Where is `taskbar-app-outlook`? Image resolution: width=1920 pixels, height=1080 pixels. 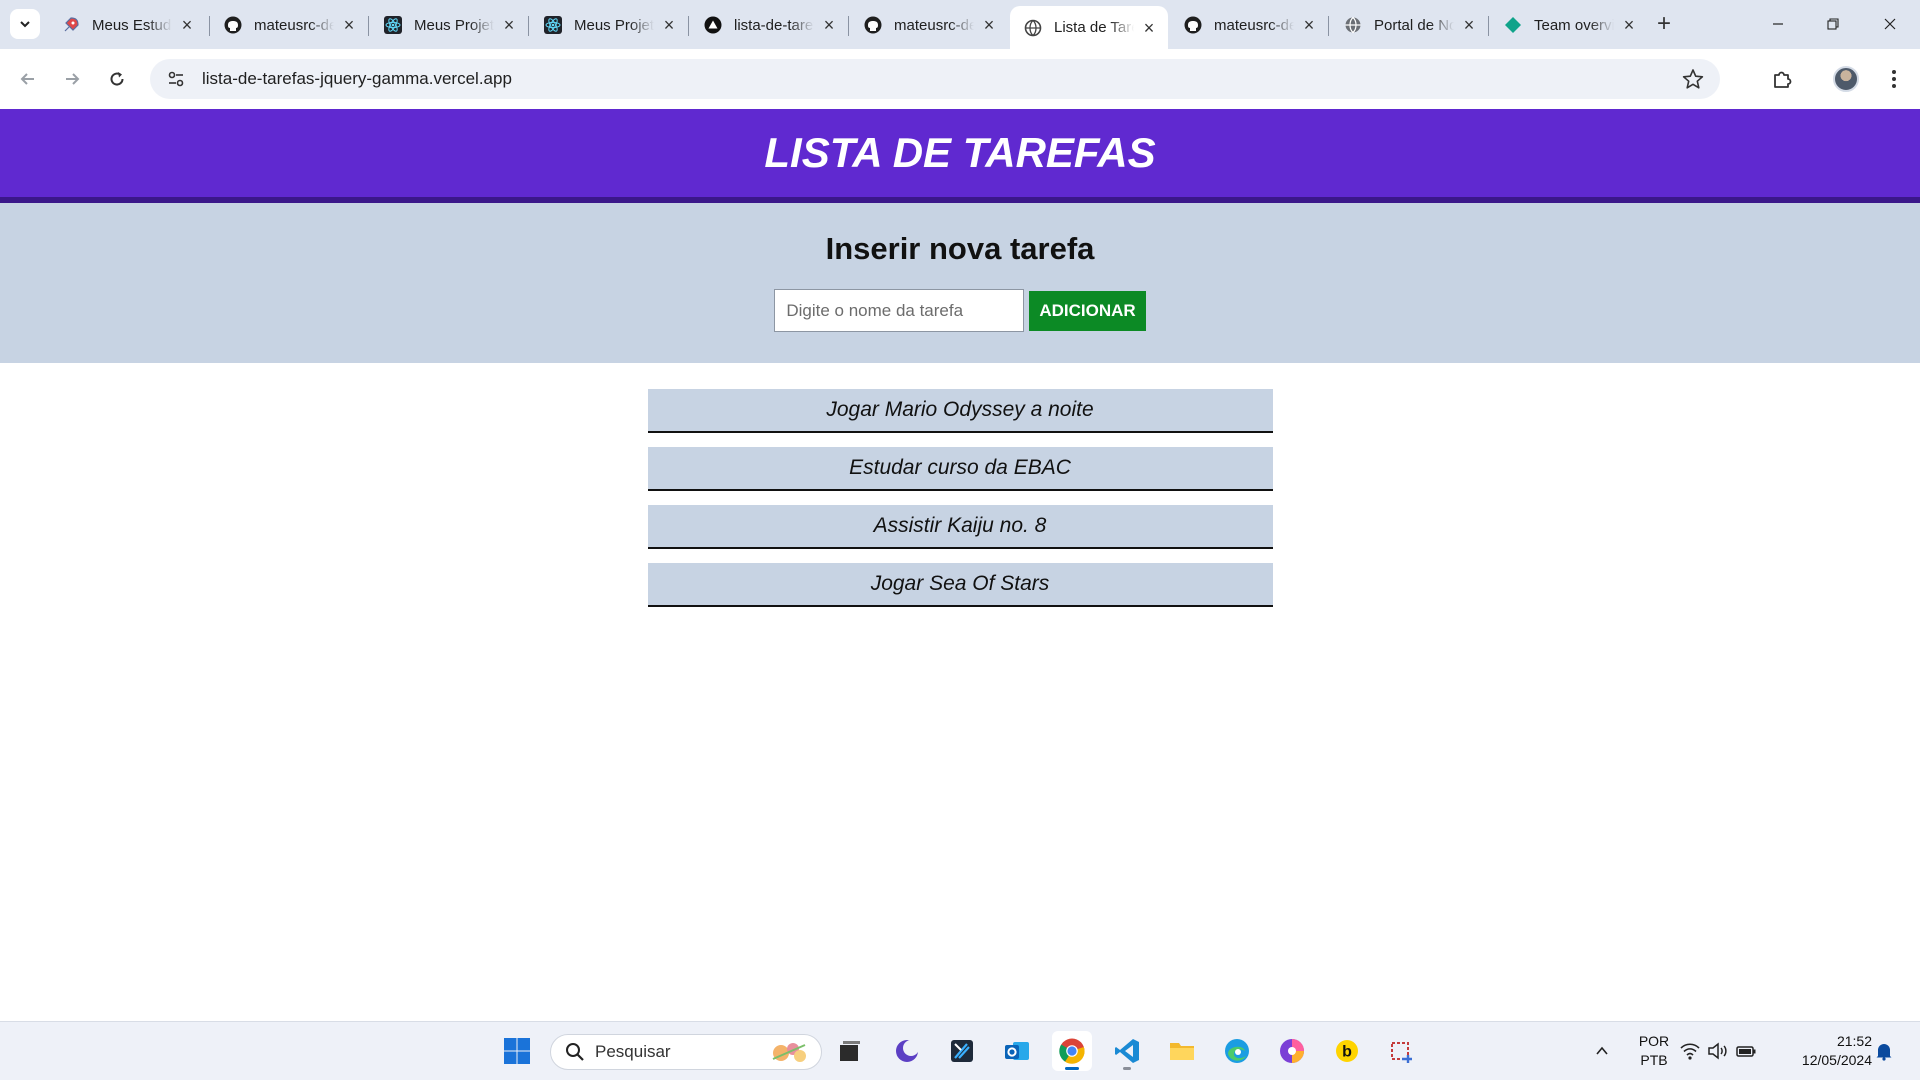 taskbar-app-outlook is located at coordinates (1017, 1051).